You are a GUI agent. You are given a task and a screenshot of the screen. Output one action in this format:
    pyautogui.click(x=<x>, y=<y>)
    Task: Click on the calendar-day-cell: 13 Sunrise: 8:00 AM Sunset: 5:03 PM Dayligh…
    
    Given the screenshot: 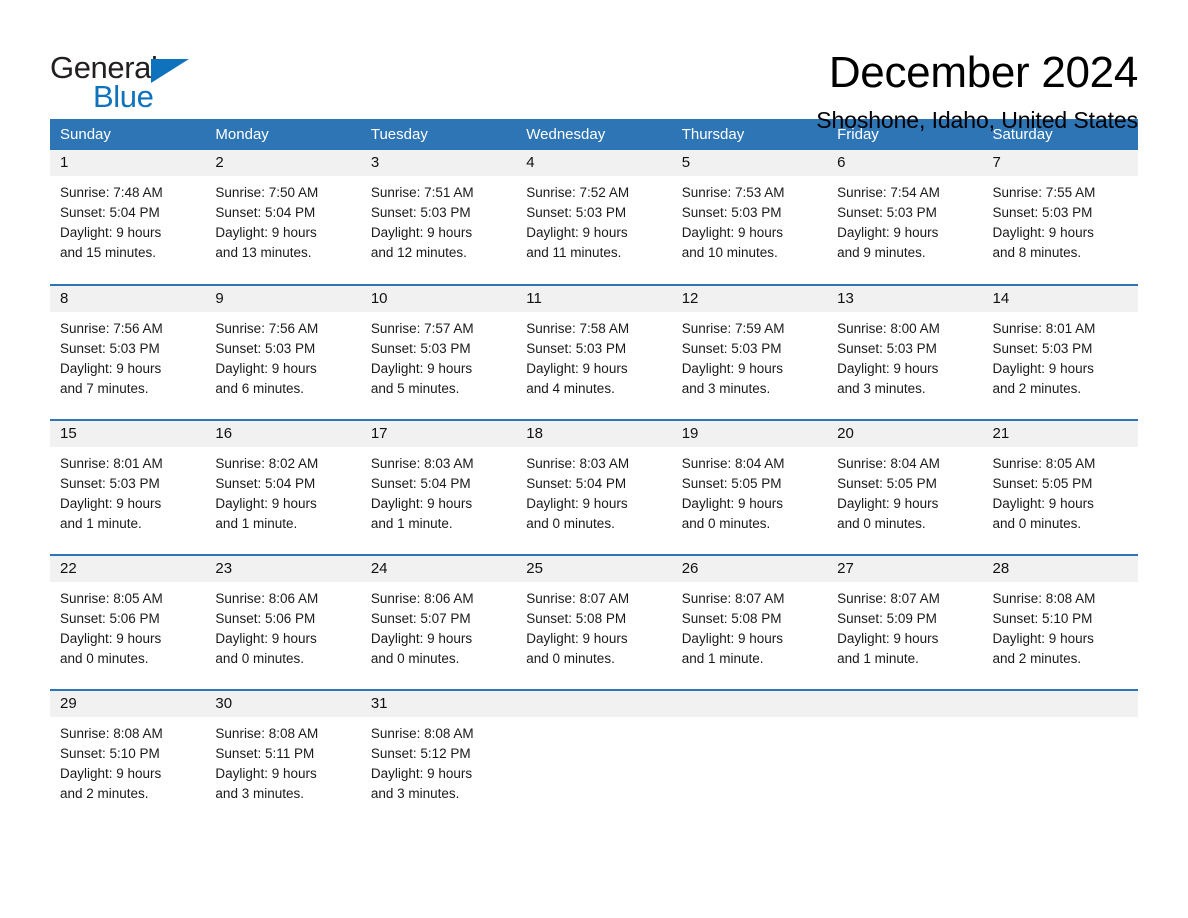 What is the action you would take?
    pyautogui.click(x=905, y=352)
    